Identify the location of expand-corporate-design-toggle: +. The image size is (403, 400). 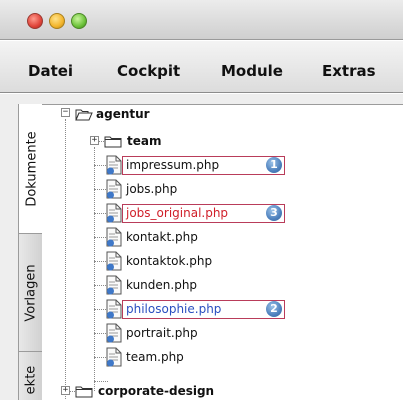
(65, 390).